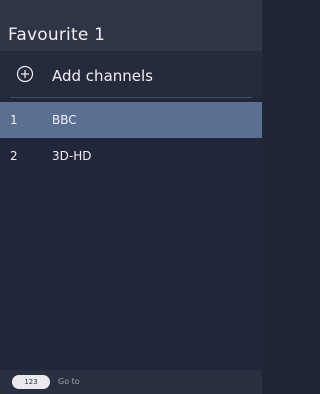  What do you see at coordinates (69, 381) in the screenshot?
I see `goto-hint: Go to` at bounding box center [69, 381].